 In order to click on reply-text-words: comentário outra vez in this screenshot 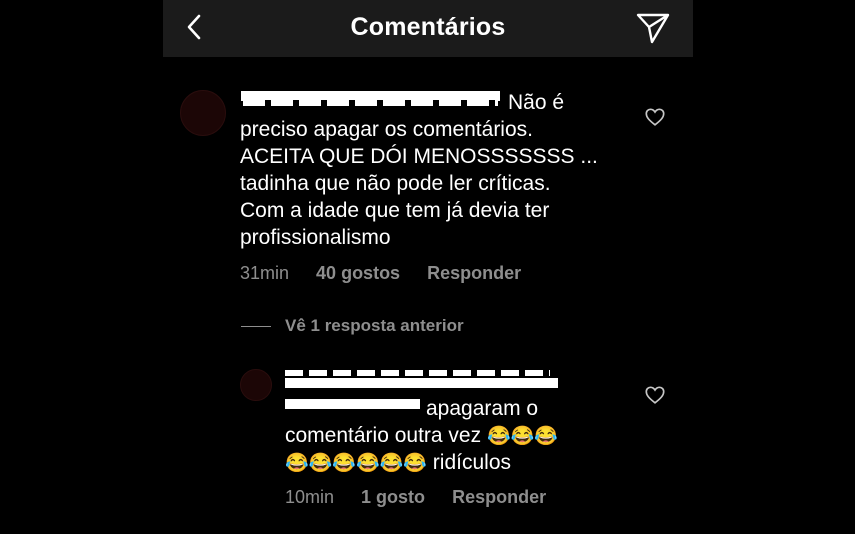, I will do `click(383, 435)`.